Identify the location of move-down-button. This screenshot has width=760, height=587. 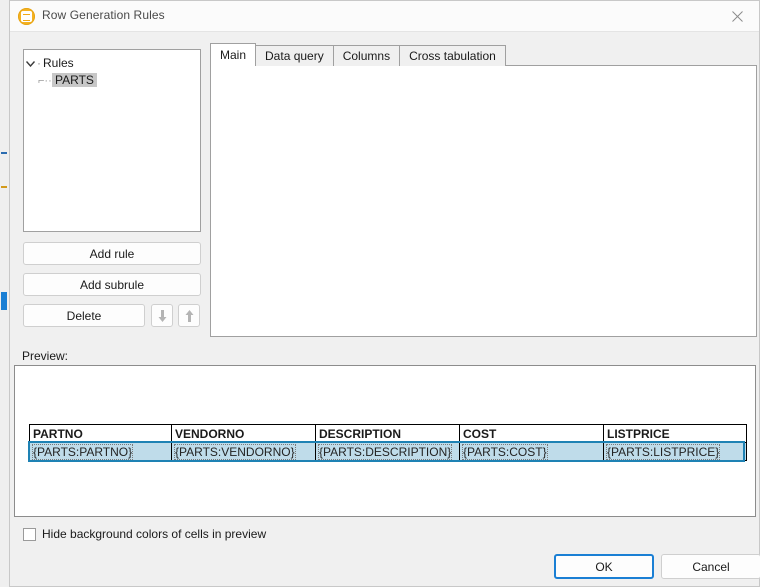
(162, 315).